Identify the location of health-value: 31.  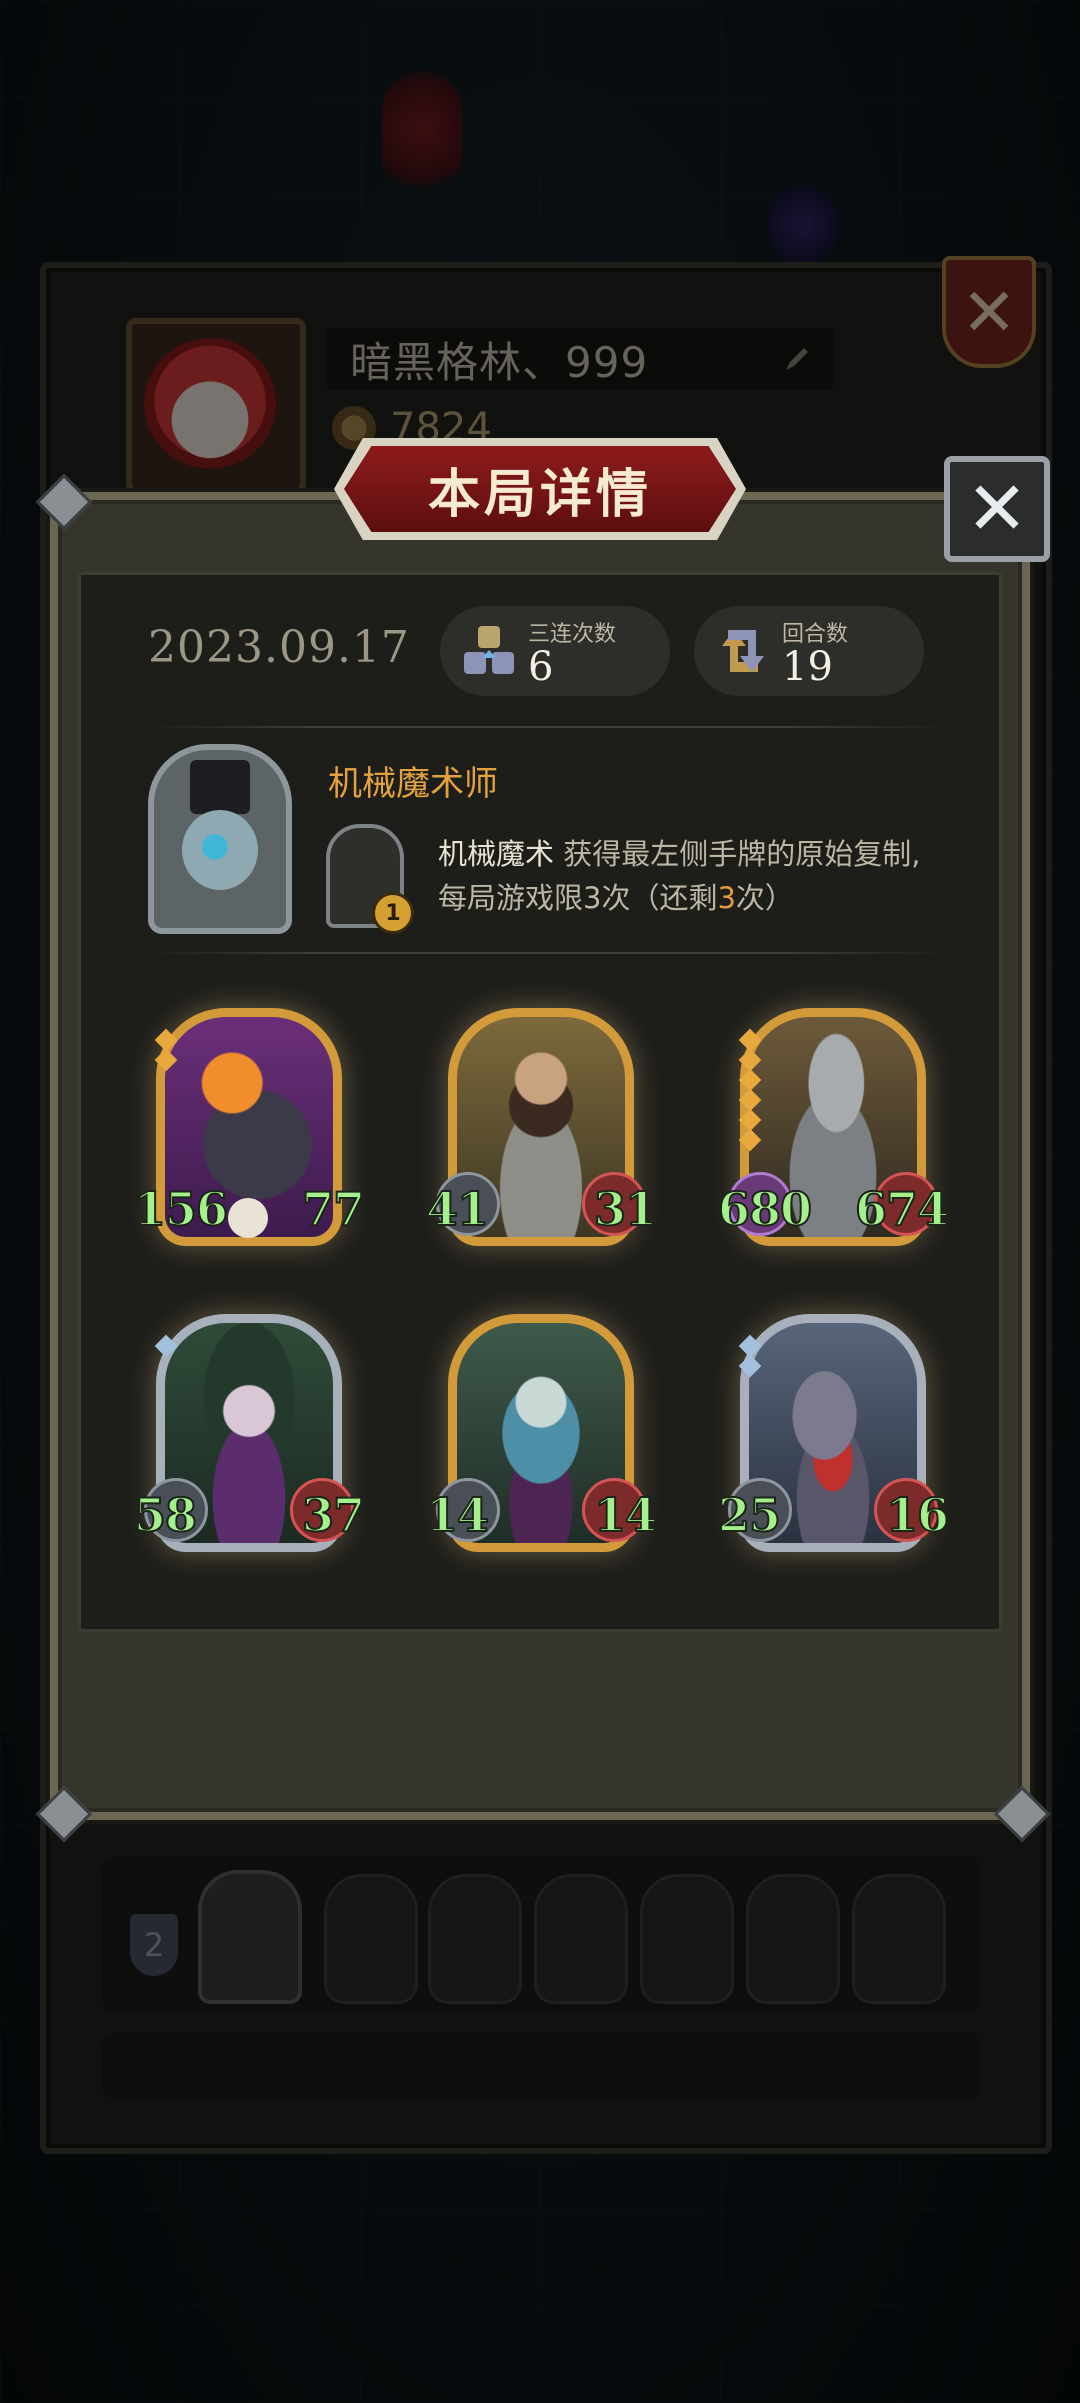
(625, 1209).